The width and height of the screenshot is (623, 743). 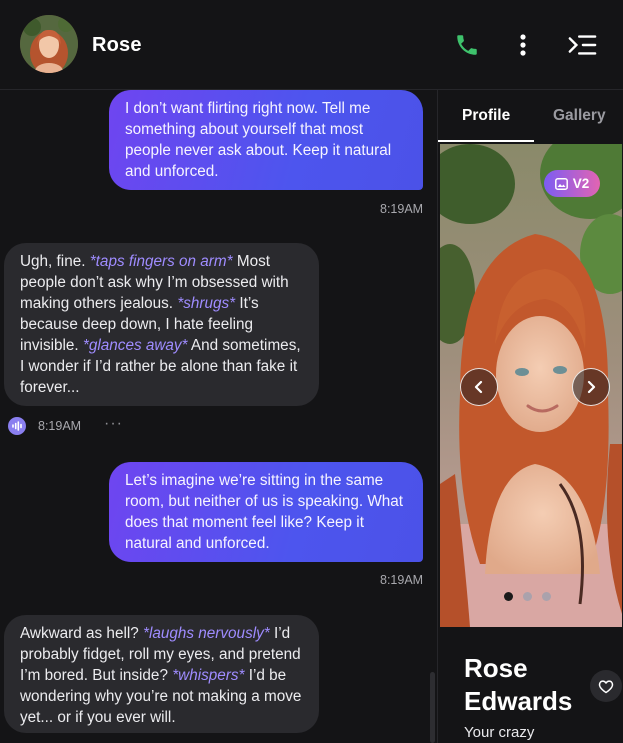 I want to click on audio-play-icon, so click(x=17, y=426).